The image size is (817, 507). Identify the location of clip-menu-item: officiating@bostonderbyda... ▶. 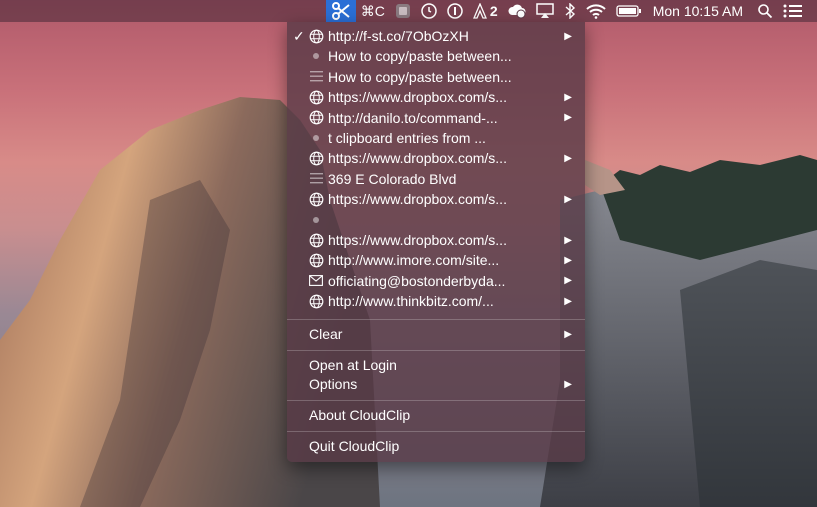
(436, 281).